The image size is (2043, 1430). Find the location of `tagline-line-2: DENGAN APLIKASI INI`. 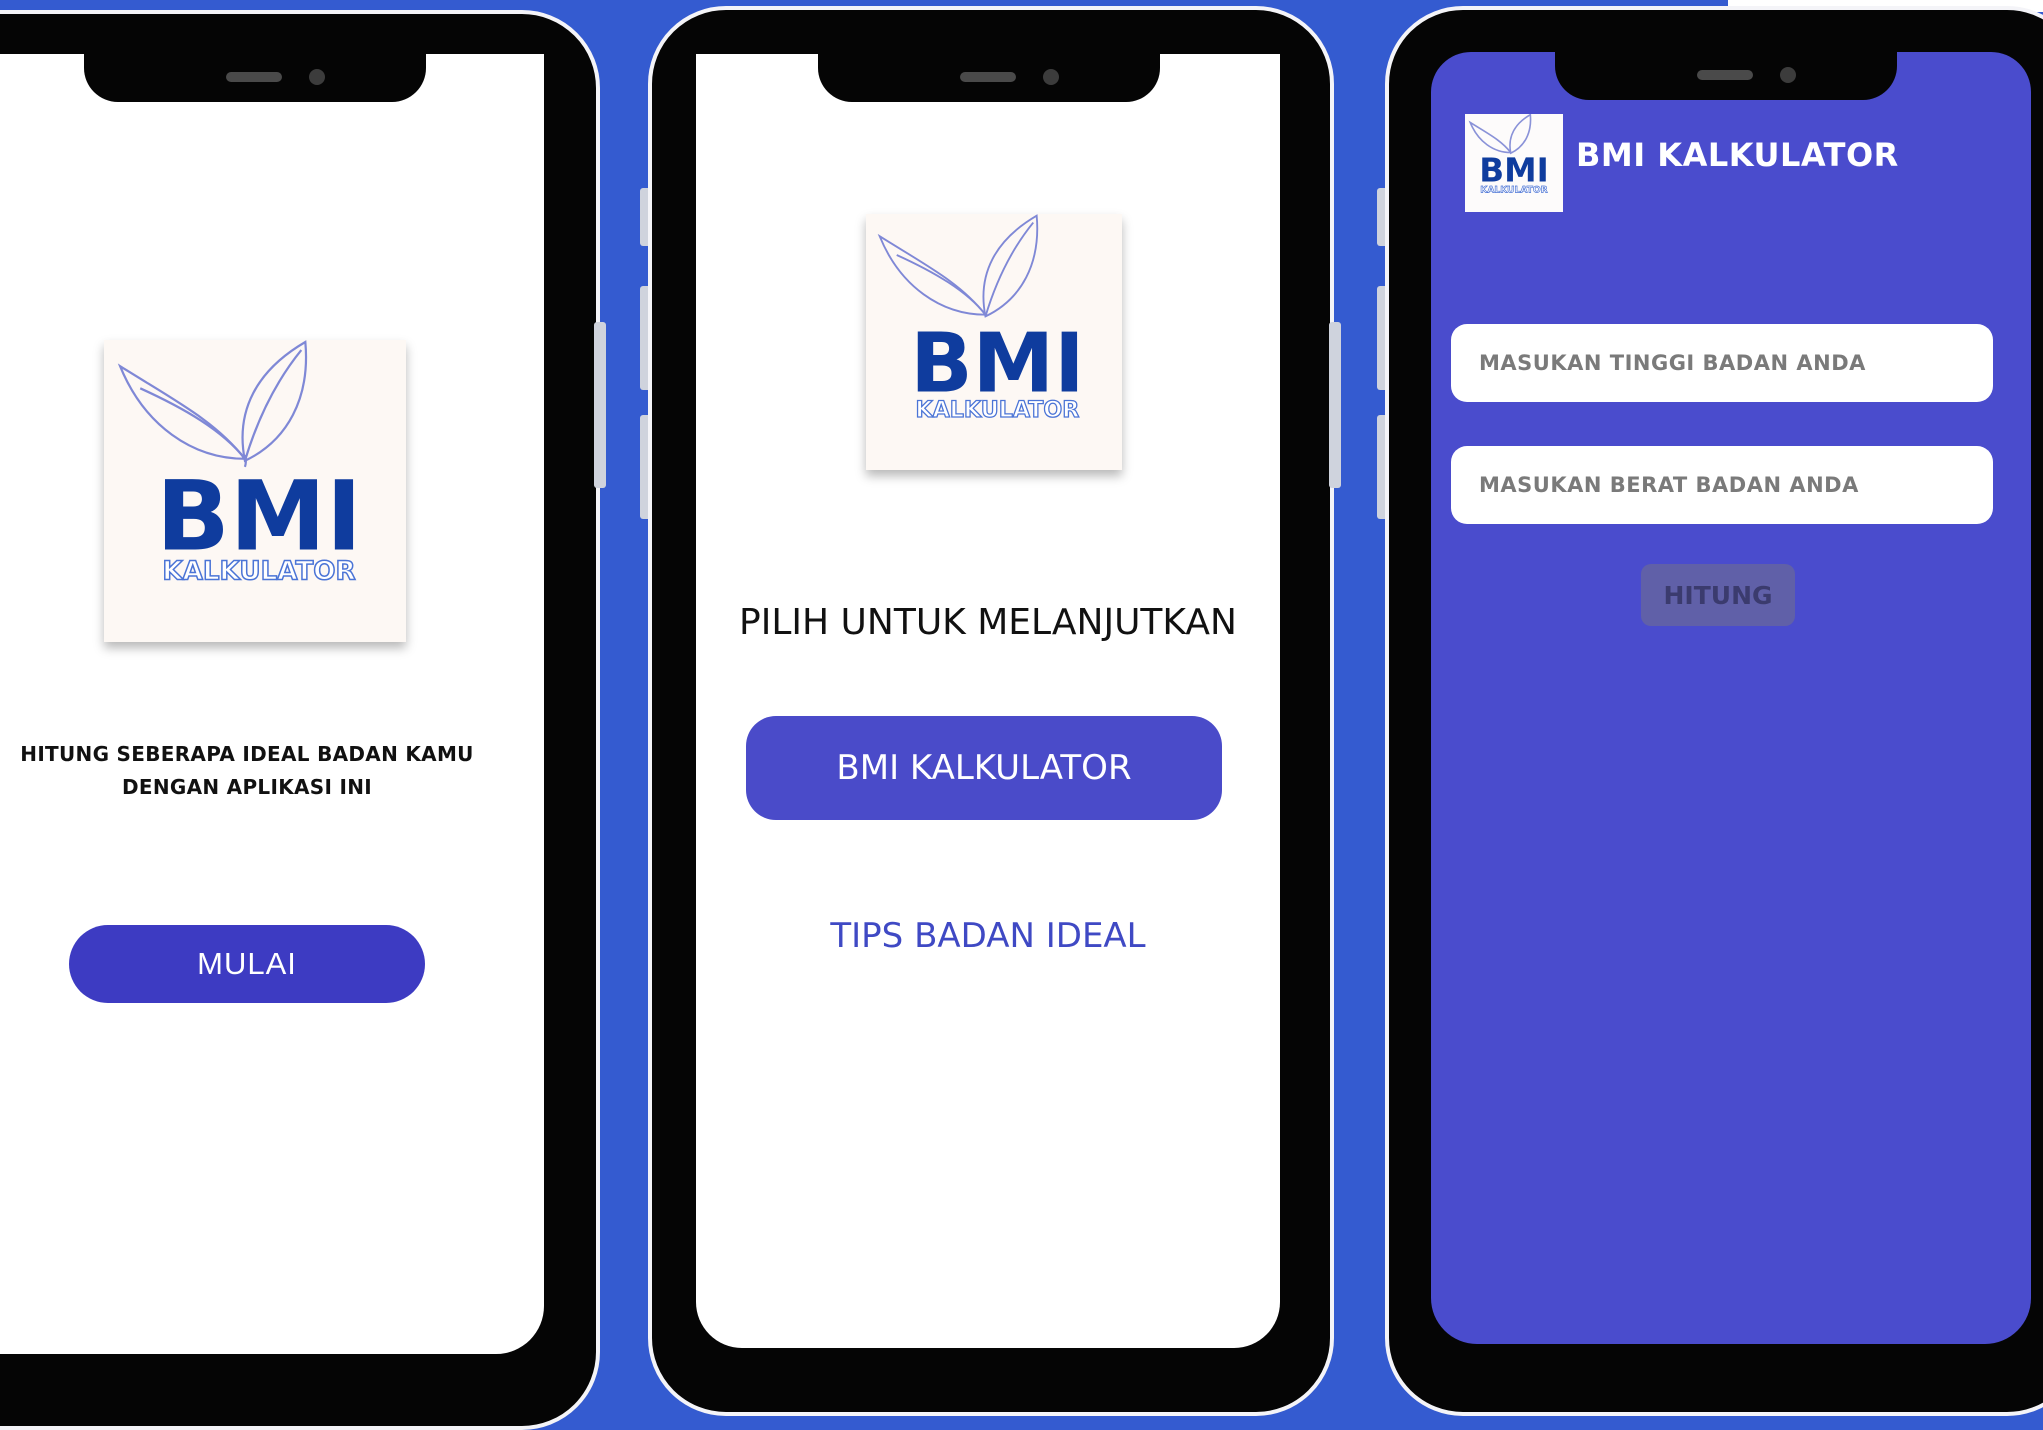

tagline-line-2: DENGAN APLIKASI INI is located at coordinates (247, 787).